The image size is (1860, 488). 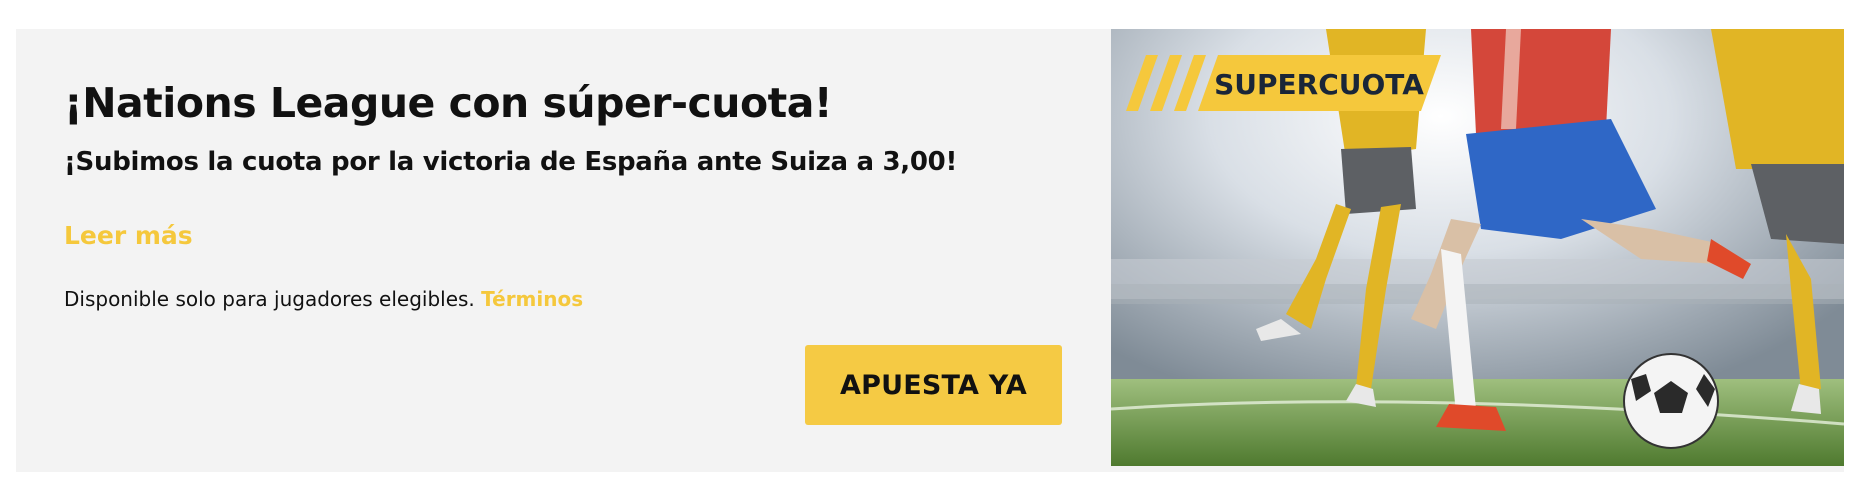 I want to click on badge-text: SUPERCUOTA, so click(x=1319, y=84).